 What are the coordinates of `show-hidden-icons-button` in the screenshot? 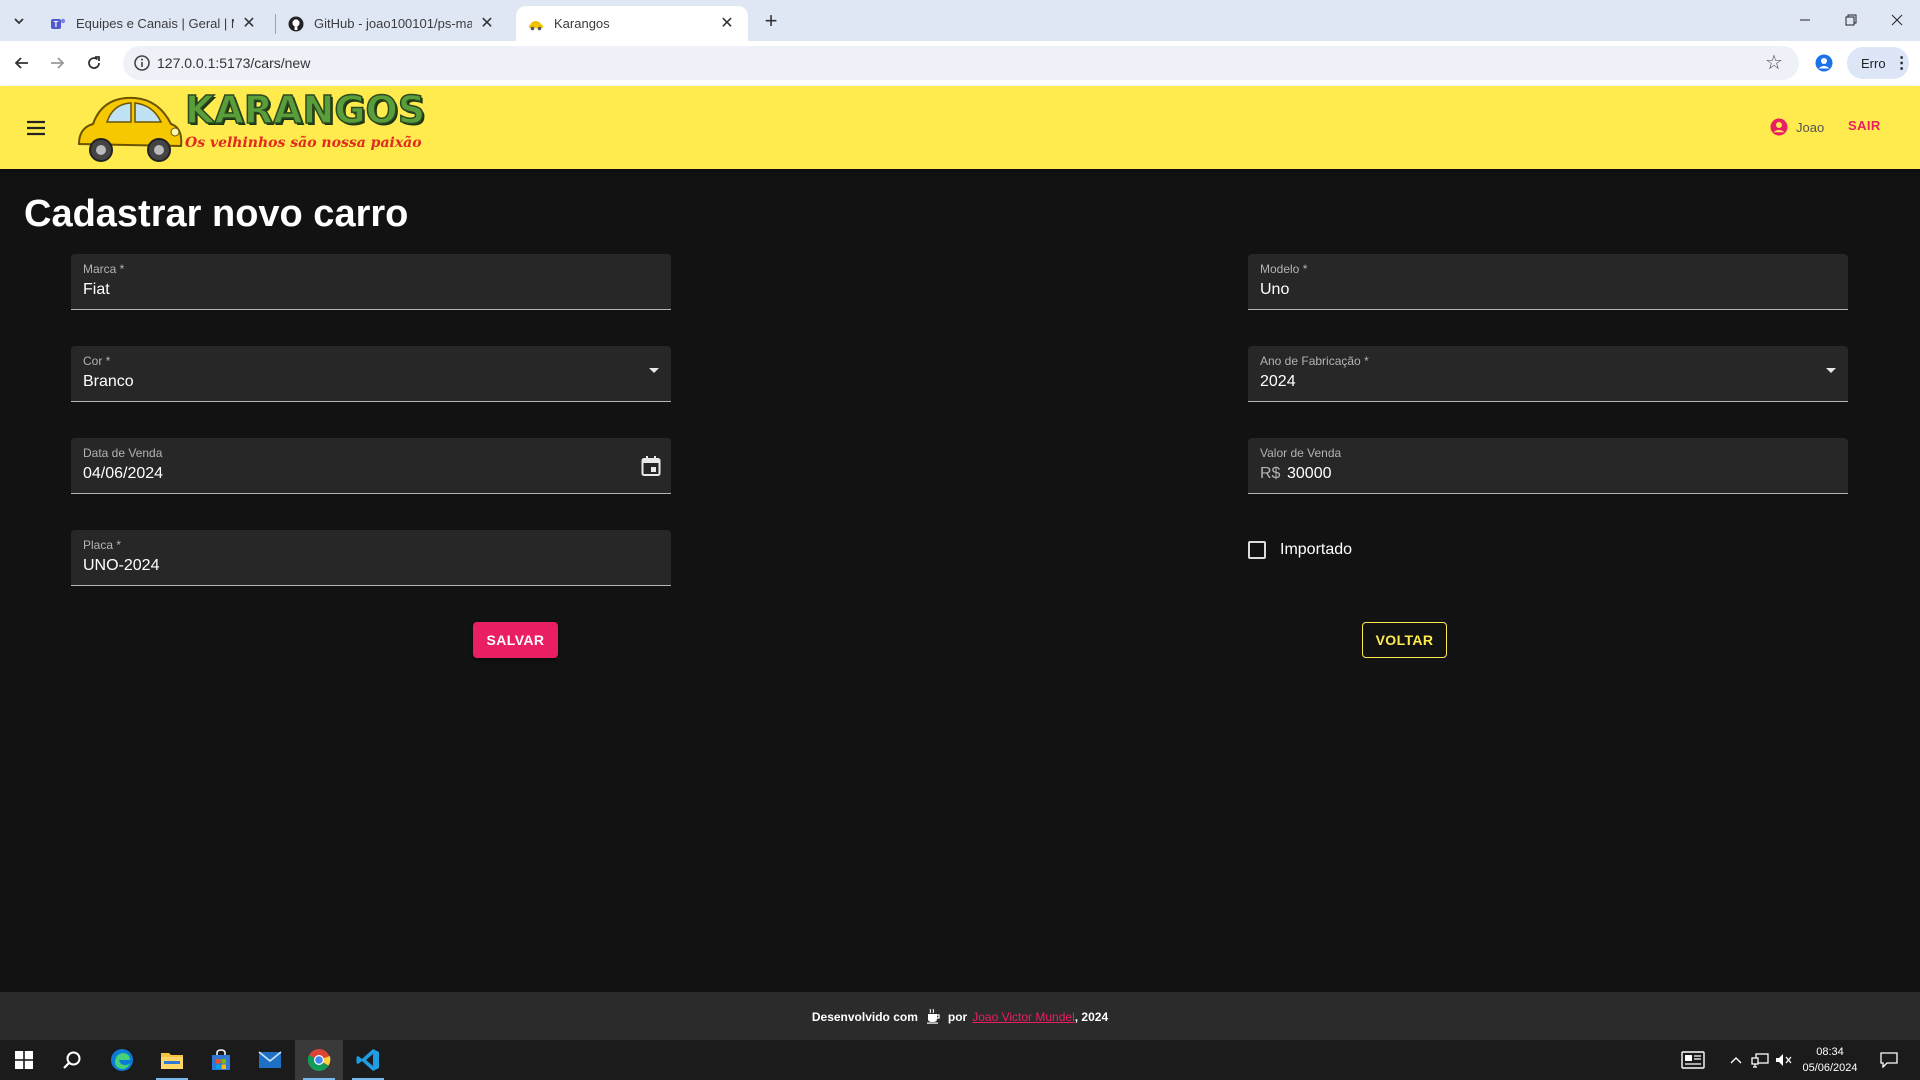 It's located at (1736, 1060).